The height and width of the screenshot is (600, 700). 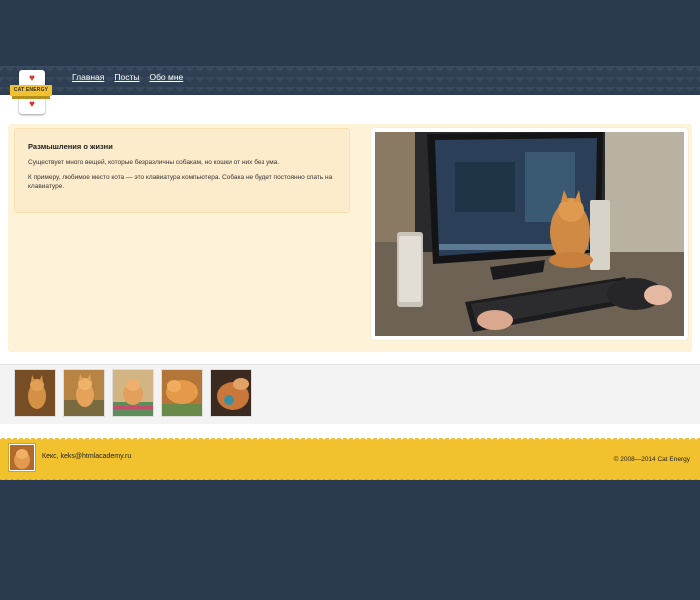 I want to click on main-nav: Главная Посты Обо мне, so click(x=127, y=77).